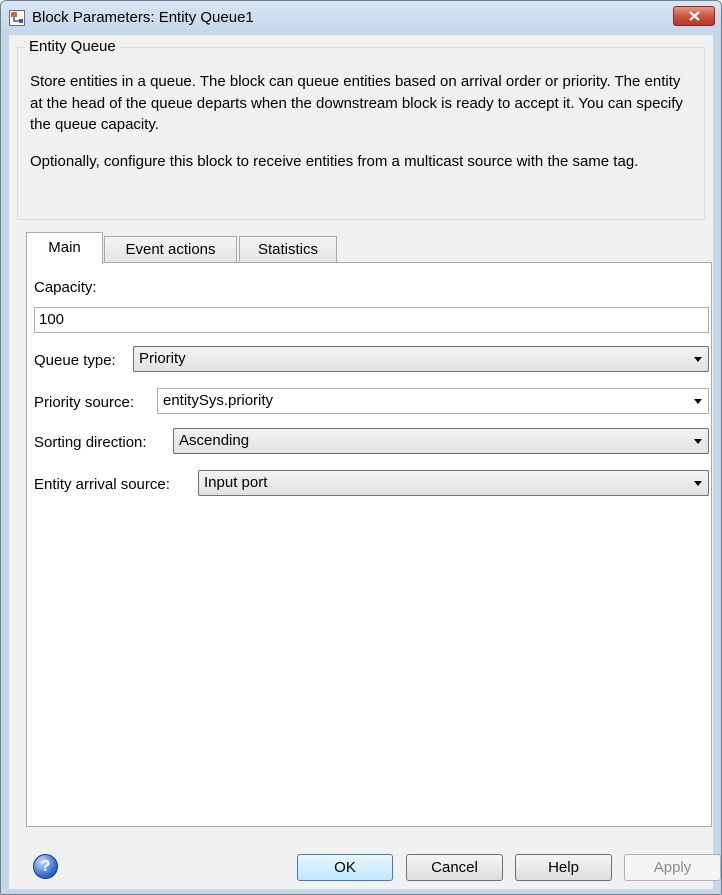  Describe the element at coordinates (454, 867) in the screenshot. I see `cancel-button: Cancel` at that location.